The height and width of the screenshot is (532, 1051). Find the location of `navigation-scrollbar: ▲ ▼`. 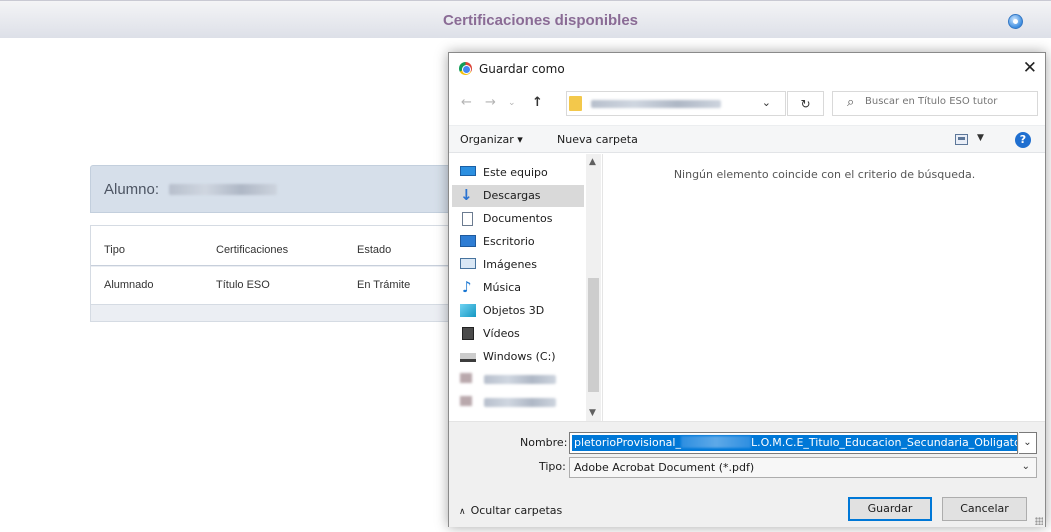

navigation-scrollbar: ▲ ▼ is located at coordinates (593, 287).